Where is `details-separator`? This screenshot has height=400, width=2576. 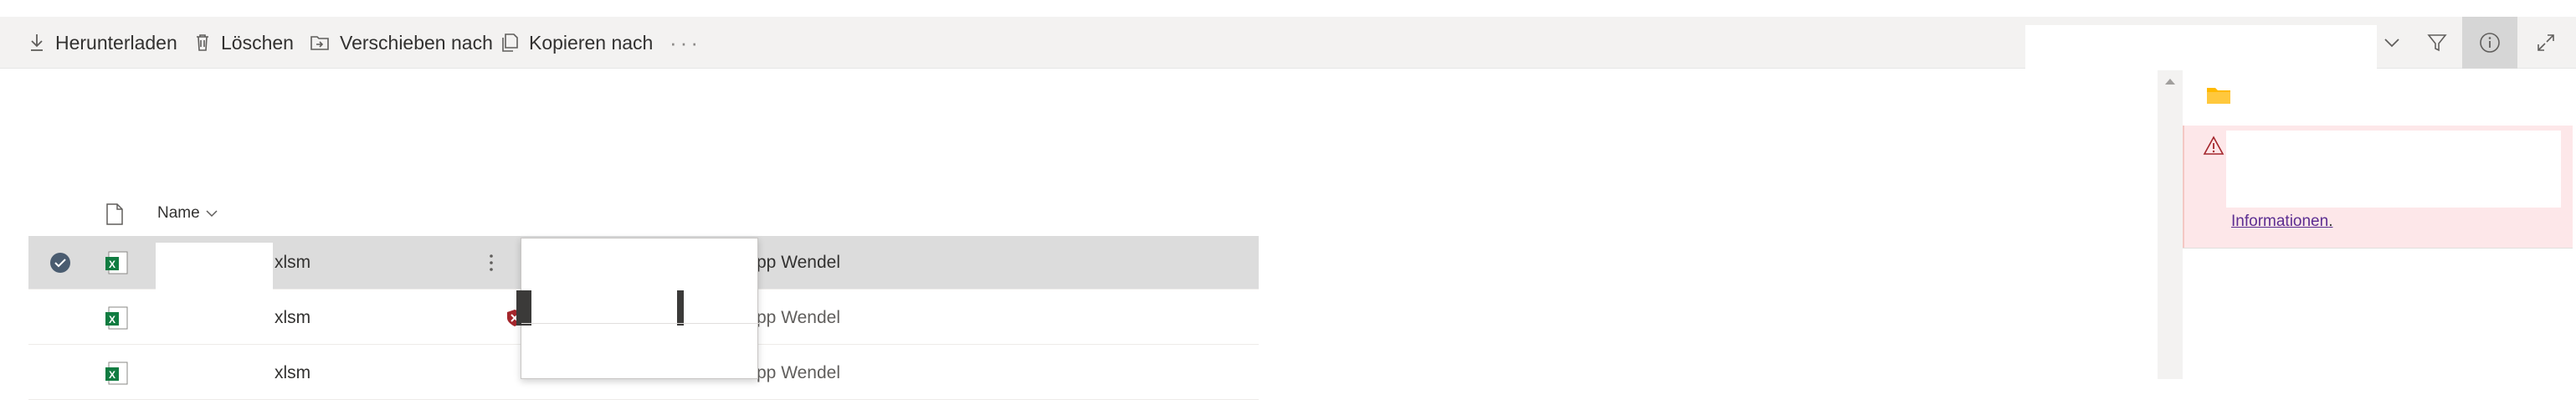 details-separator is located at coordinates (2378, 249).